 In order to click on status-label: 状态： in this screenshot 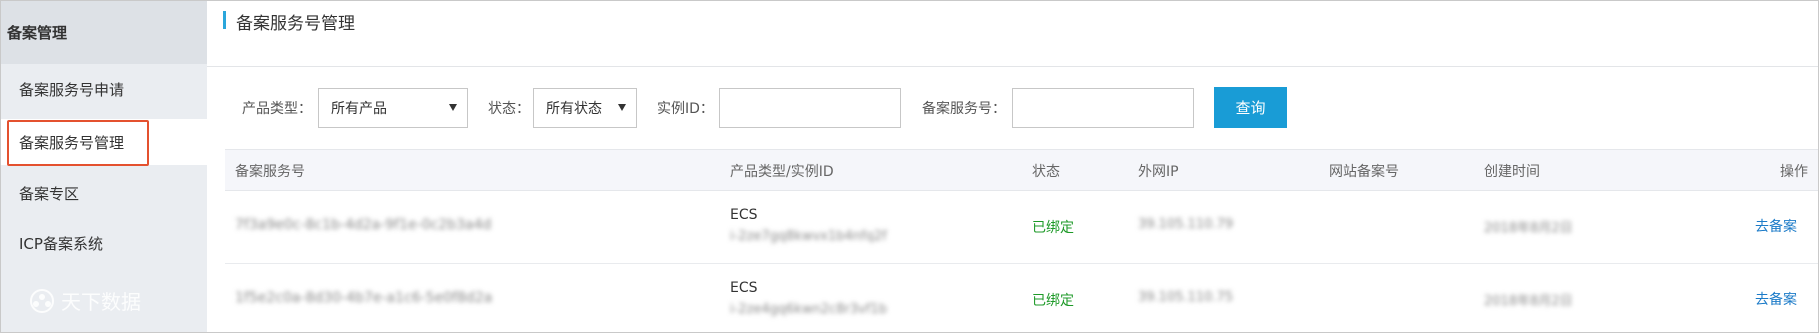, I will do `click(509, 109)`.